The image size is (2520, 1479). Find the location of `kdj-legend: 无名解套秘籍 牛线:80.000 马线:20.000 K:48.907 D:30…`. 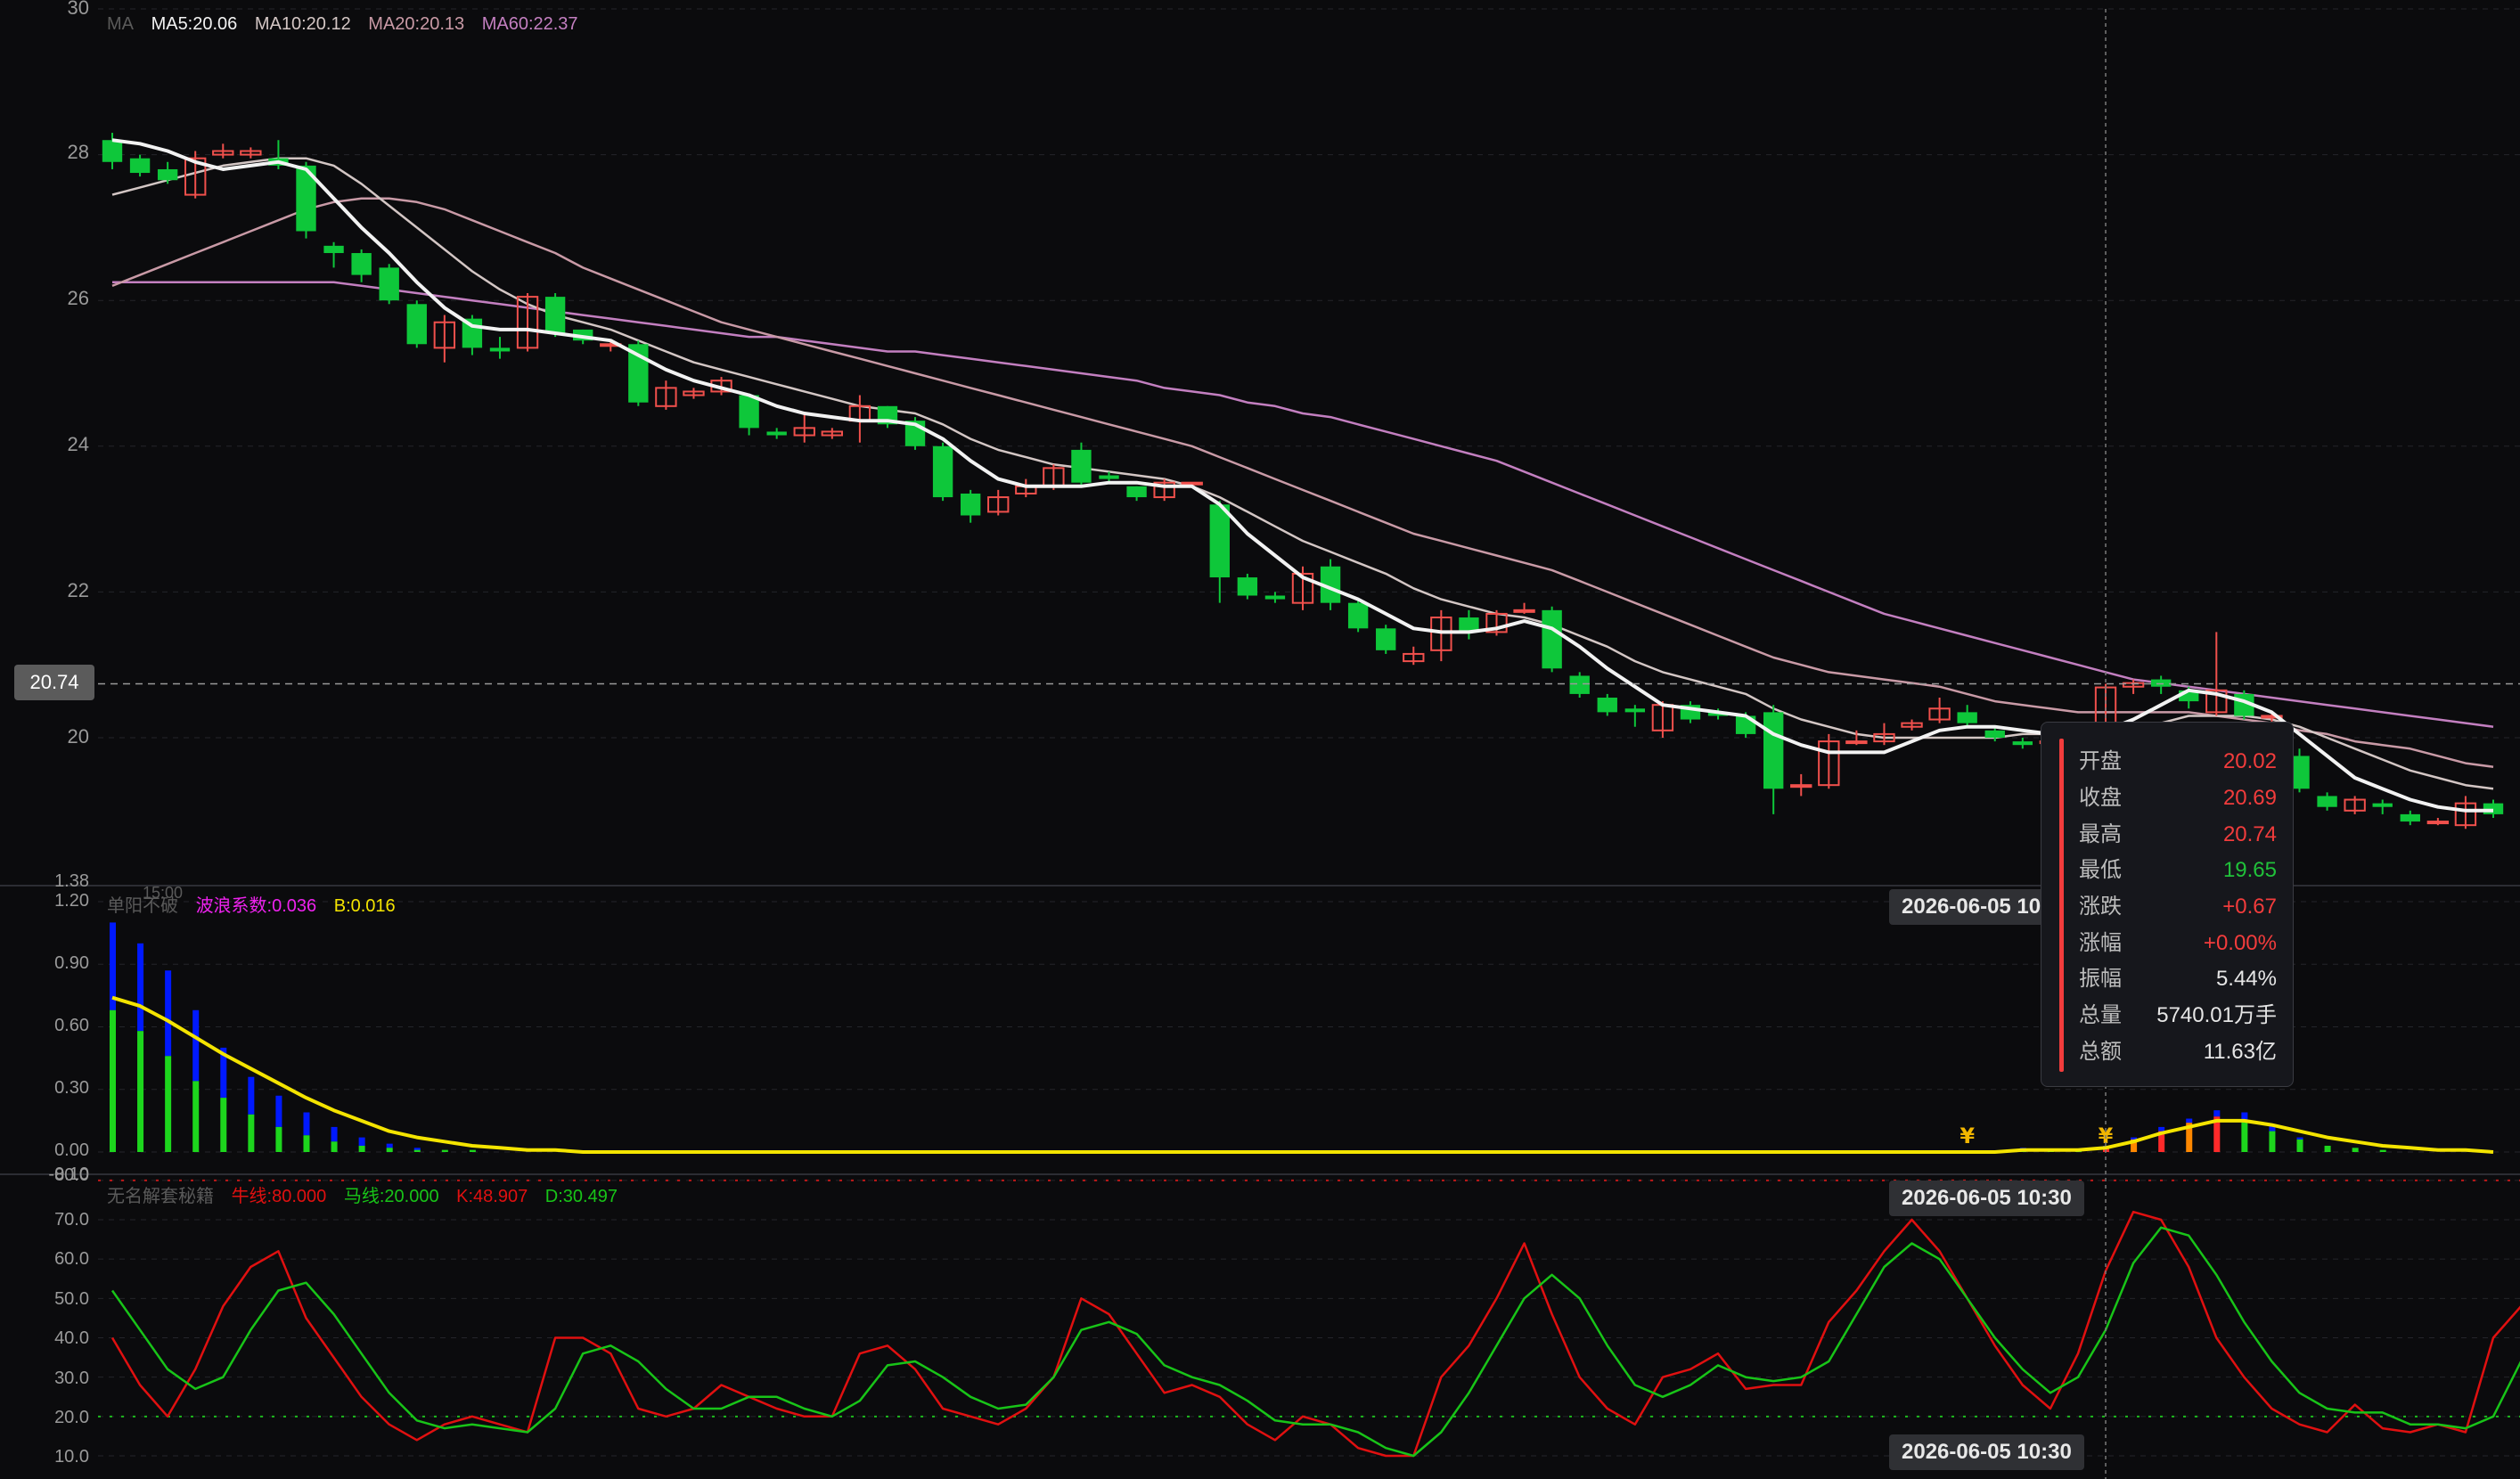

kdj-legend: 无名解套秘籍 牛线:80.000 马线:20.000 K:48.907 D:30… is located at coordinates (368, 1194).